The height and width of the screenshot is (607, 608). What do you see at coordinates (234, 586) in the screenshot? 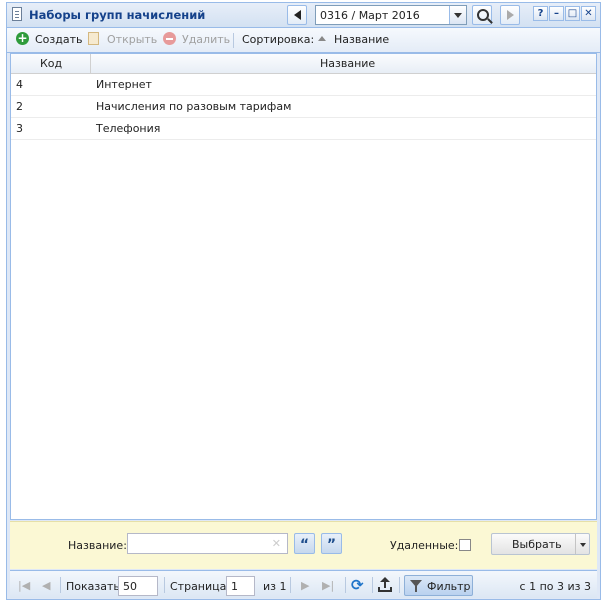
I see `page-value: 1` at bounding box center [234, 586].